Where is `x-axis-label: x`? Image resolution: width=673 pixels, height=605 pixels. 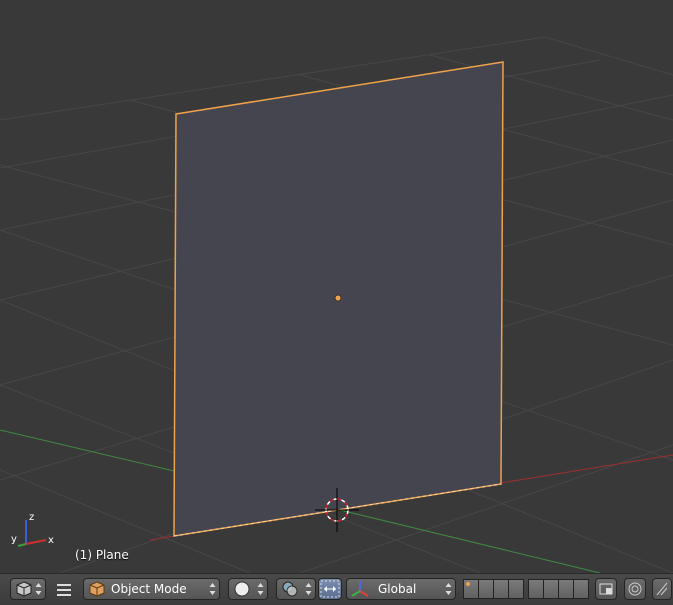
x-axis-label: x is located at coordinates (51, 540).